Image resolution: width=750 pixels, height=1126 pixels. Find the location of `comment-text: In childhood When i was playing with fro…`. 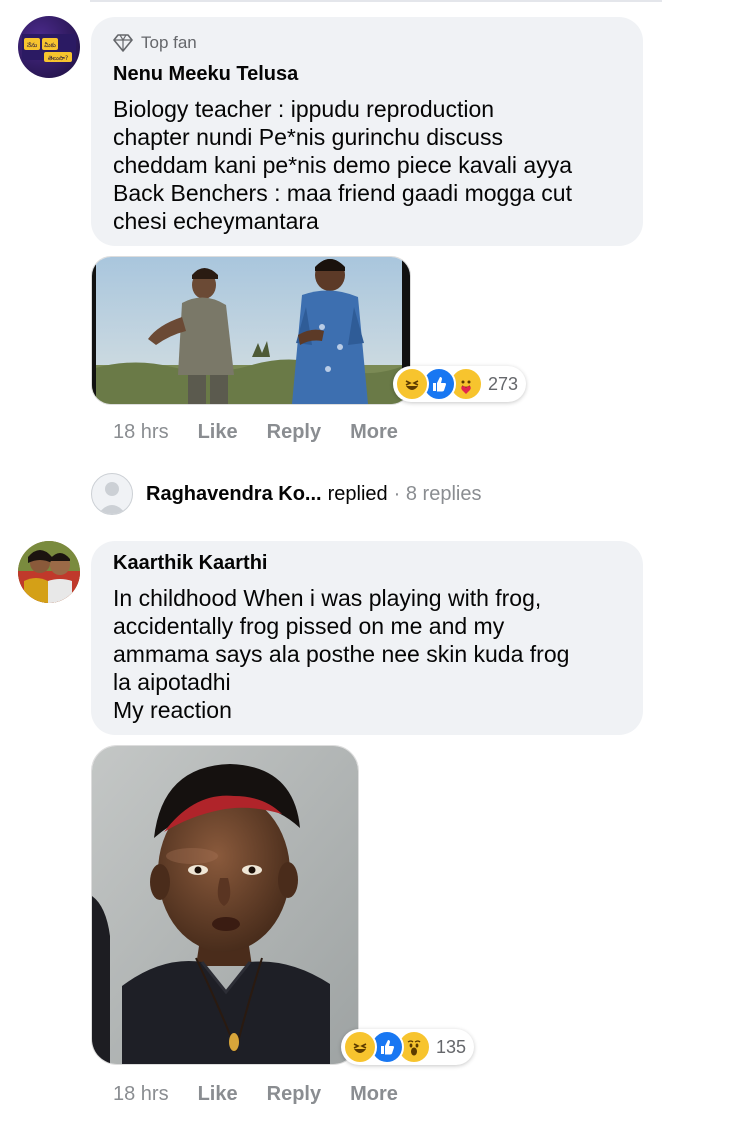

comment-text: In childhood When i was playing with fro… is located at coordinates (341, 654).